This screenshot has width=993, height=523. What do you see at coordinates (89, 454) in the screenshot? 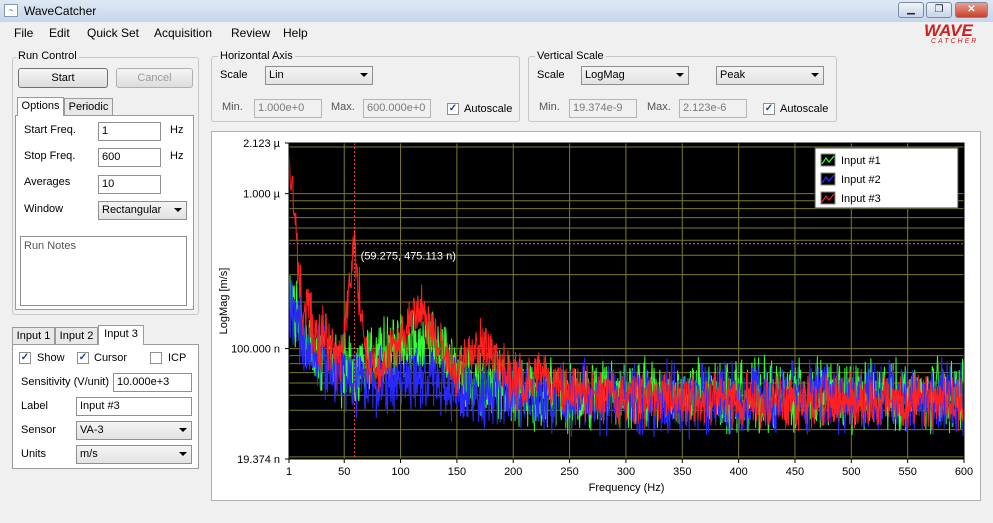
I see `units-select-value: m/s` at bounding box center [89, 454].